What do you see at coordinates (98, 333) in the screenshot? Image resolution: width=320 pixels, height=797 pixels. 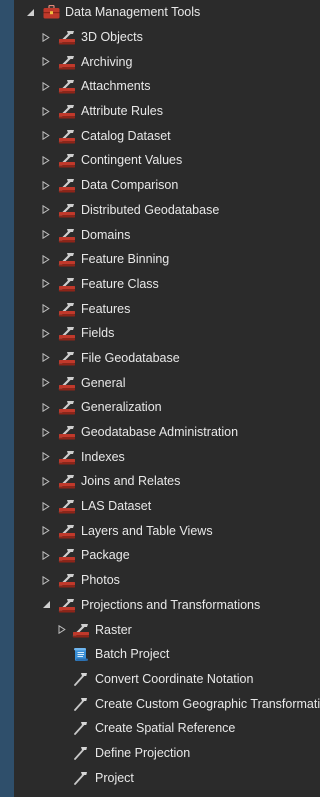 I see `toolset-label: Fields` at bounding box center [98, 333].